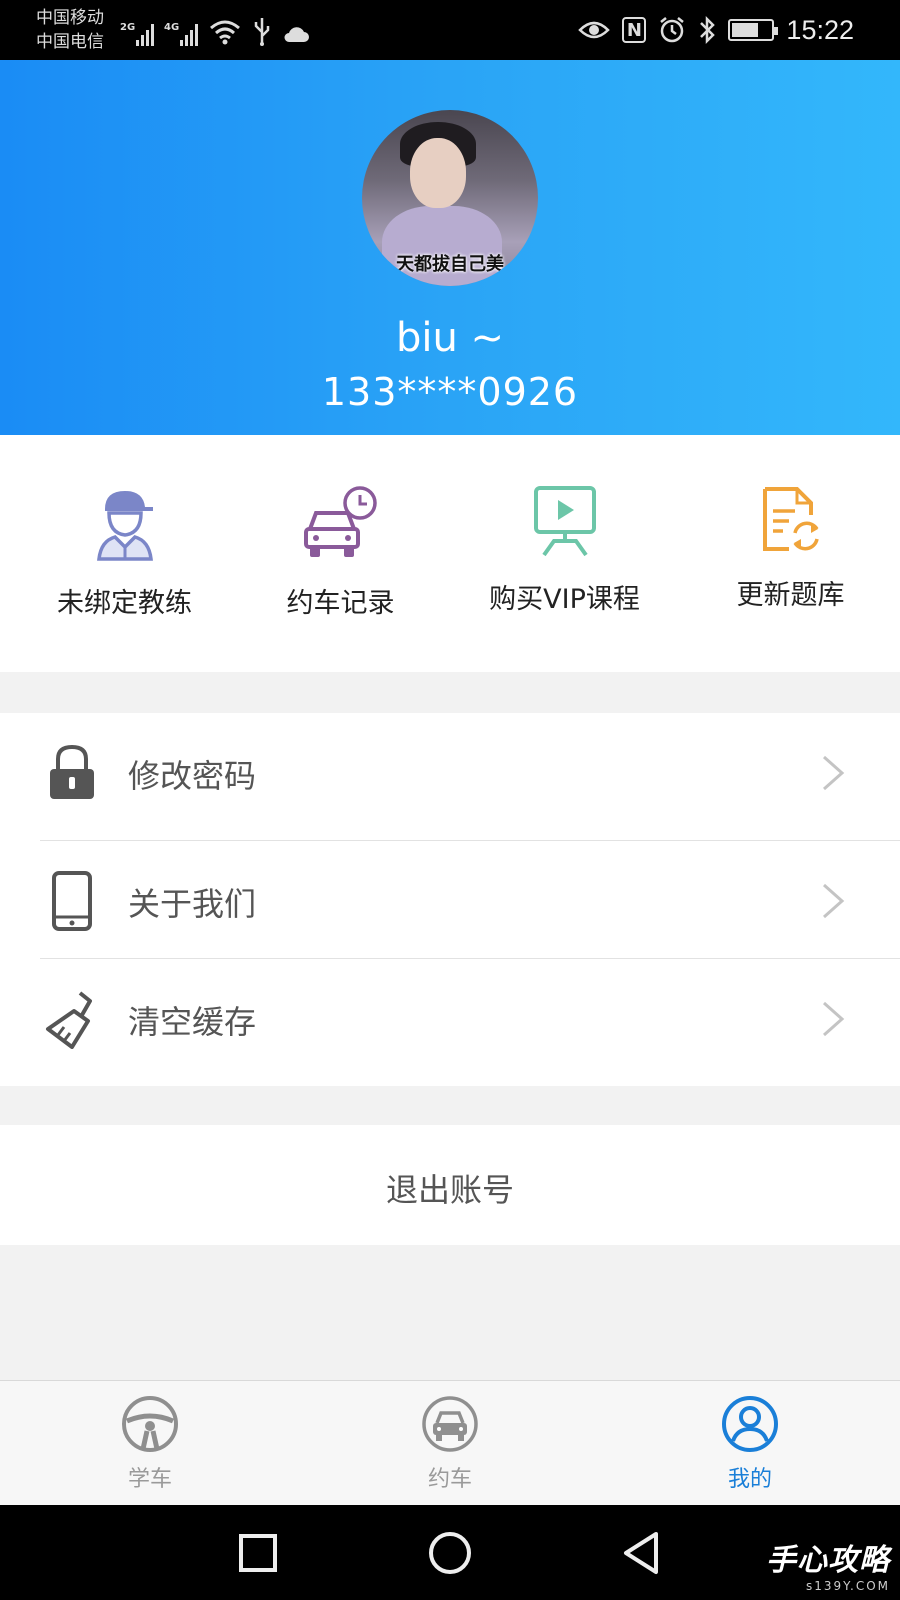 The image size is (900, 1600). Describe the element at coordinates (450, 264) in the screenshot. I see `avatar-caption: 天都拔自己美` at that location.